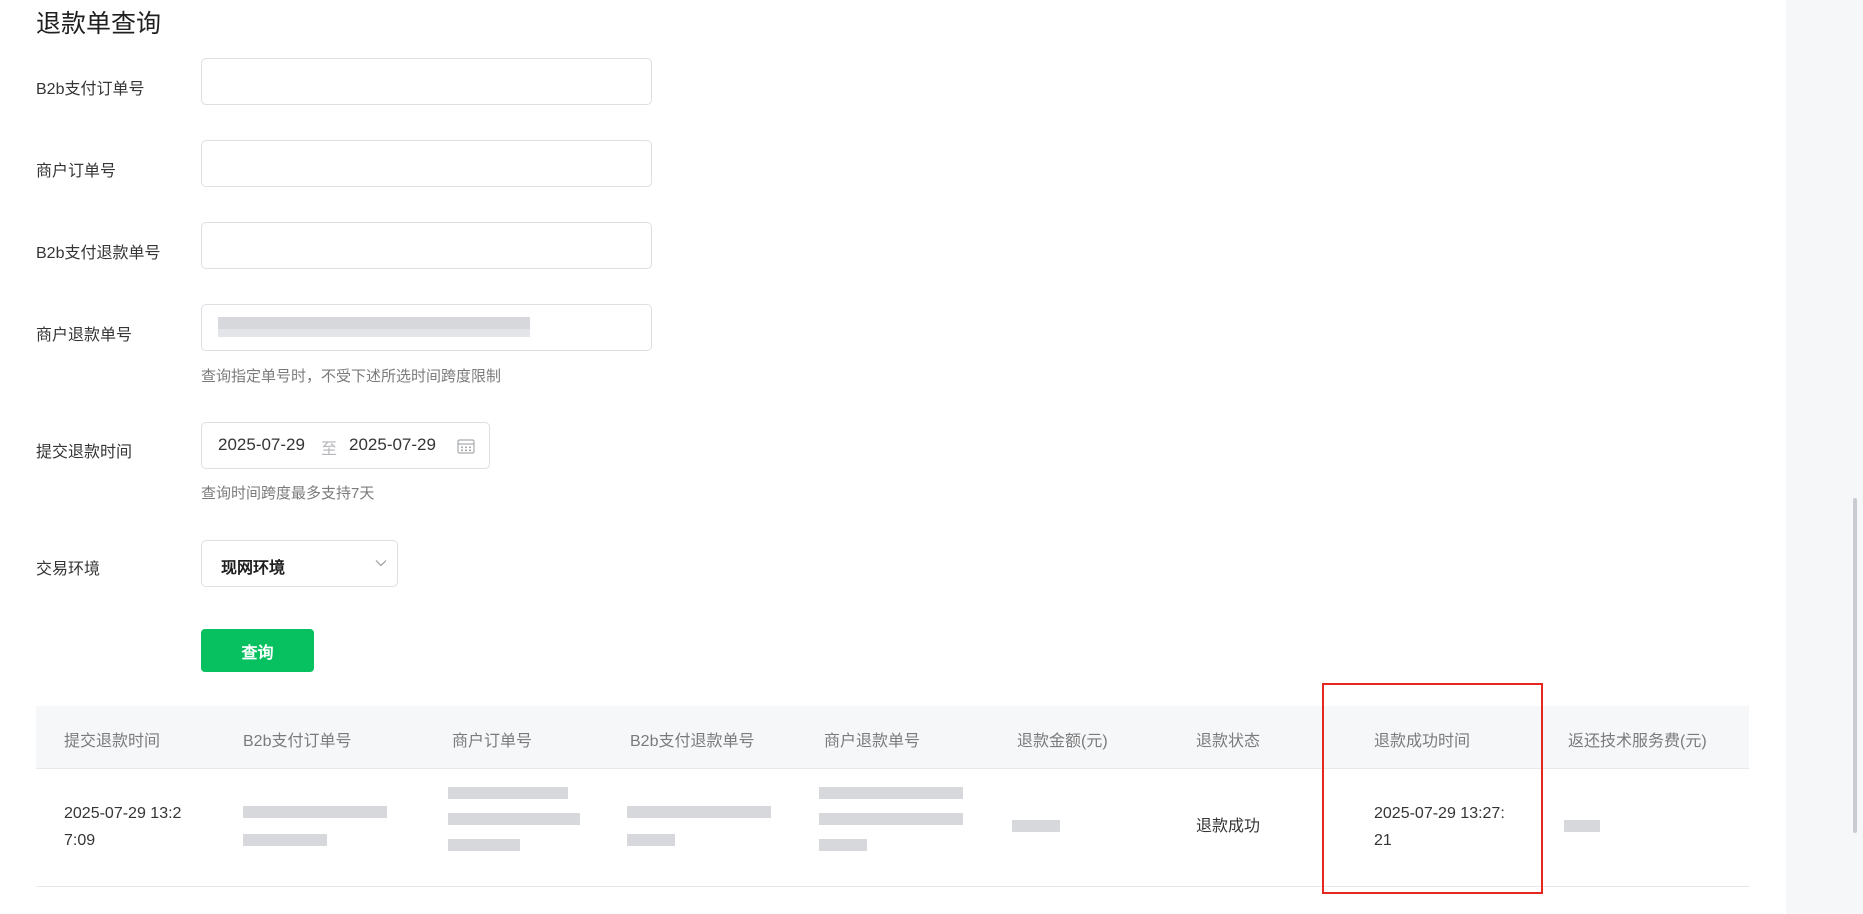 Image resolution: width=1863 pixels, height=914 pixels. What do you see at coordinates (261, 445) in the screenshot?
I see `date-start: 2025-07-29` at bounding box center [261, 445].